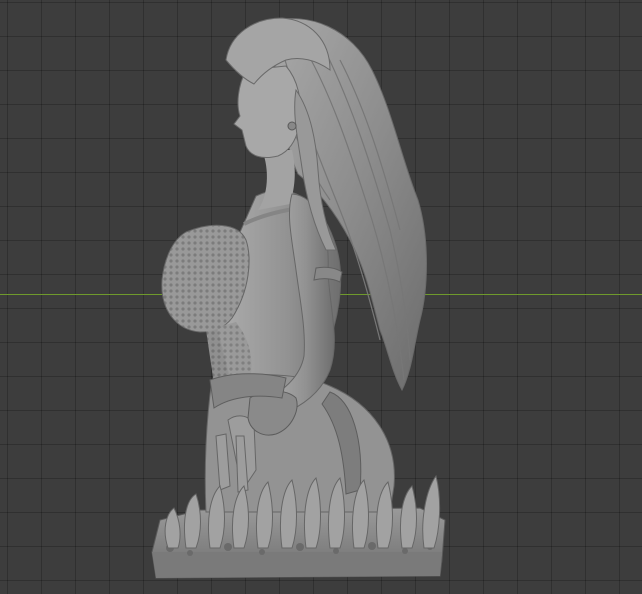  Describe the element at coordinates (267, 112) in the screenshot. I see `face` at that location.